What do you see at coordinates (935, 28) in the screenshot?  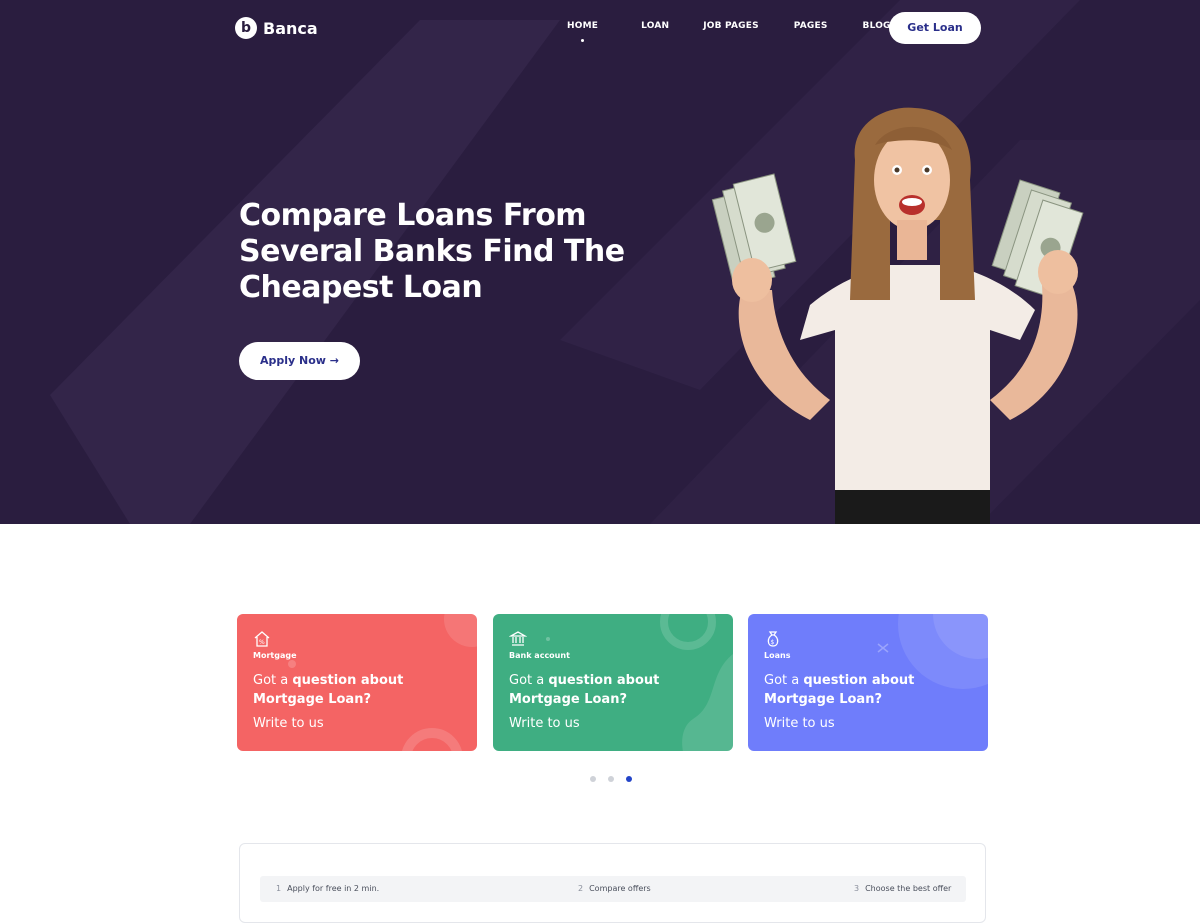 I see `get-loan-button: Get Loan` at bounding box center [935, 28].